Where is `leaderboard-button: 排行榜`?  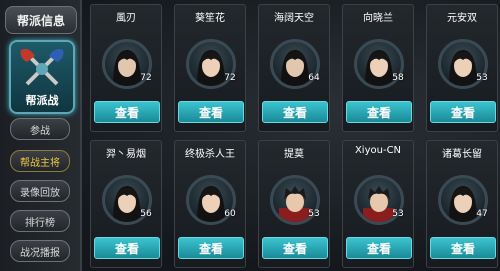 leaderboard-button: 排行榜 is located at coordinates (40, 221).